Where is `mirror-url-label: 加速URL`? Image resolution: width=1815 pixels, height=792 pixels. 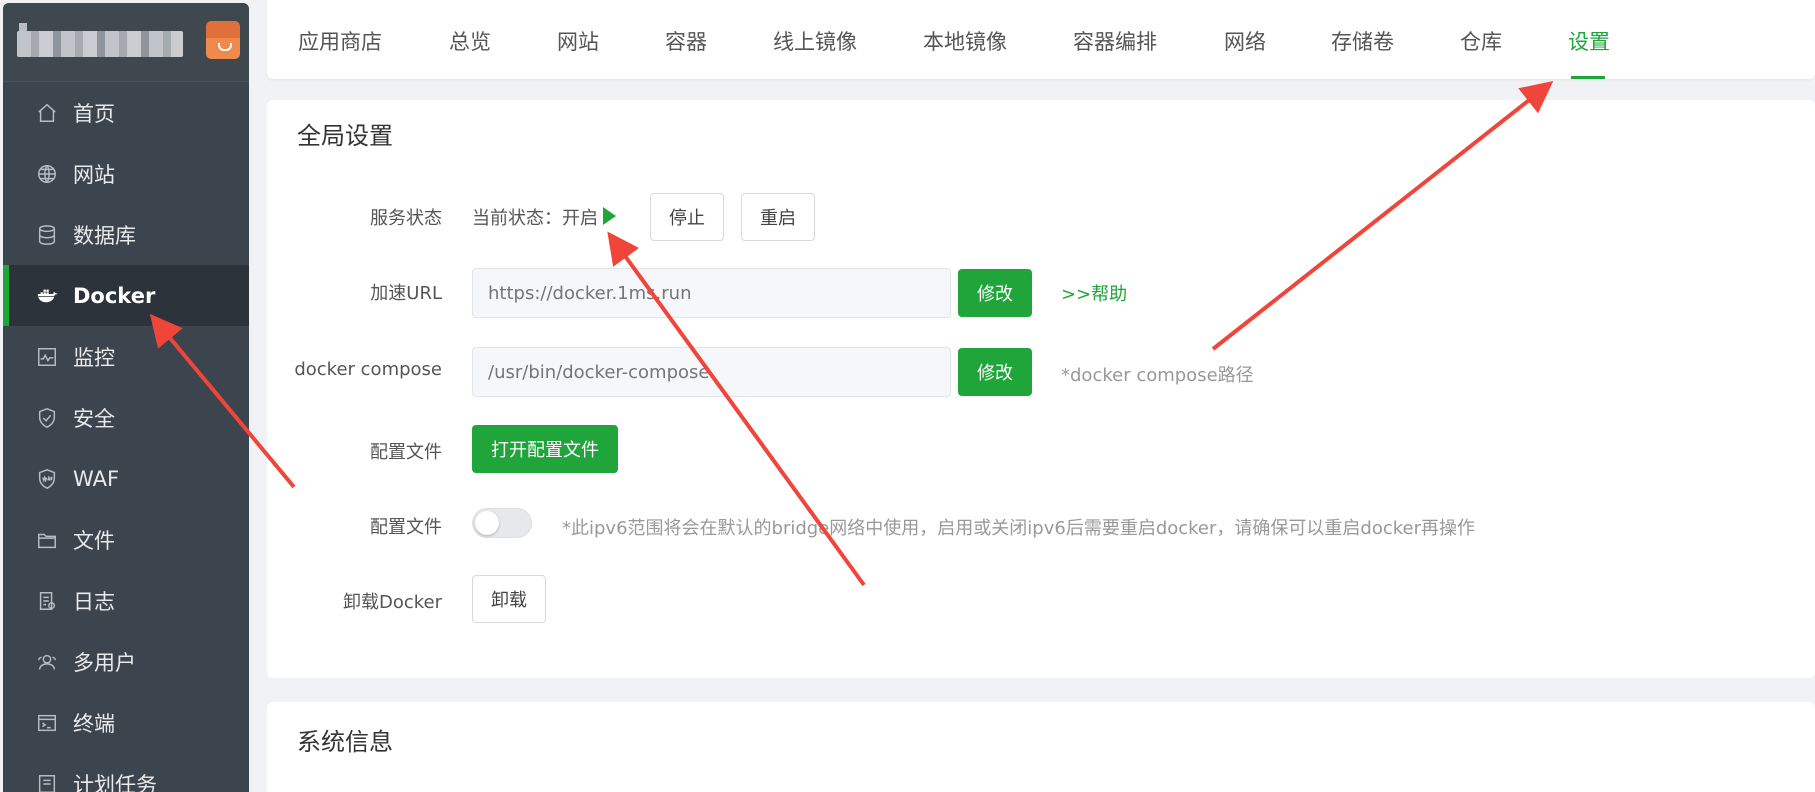
mirror-url-label: 加速URL is located at coordinates (406, 293).